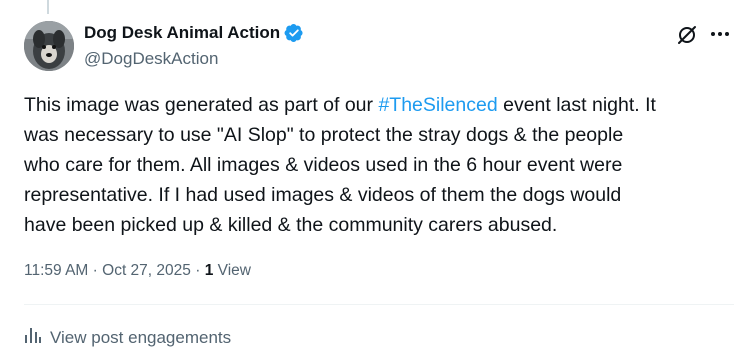  What do you see at coordinates (720, 34) in the screenshot?
I see `more-icon` at bounding box center [720, 34].